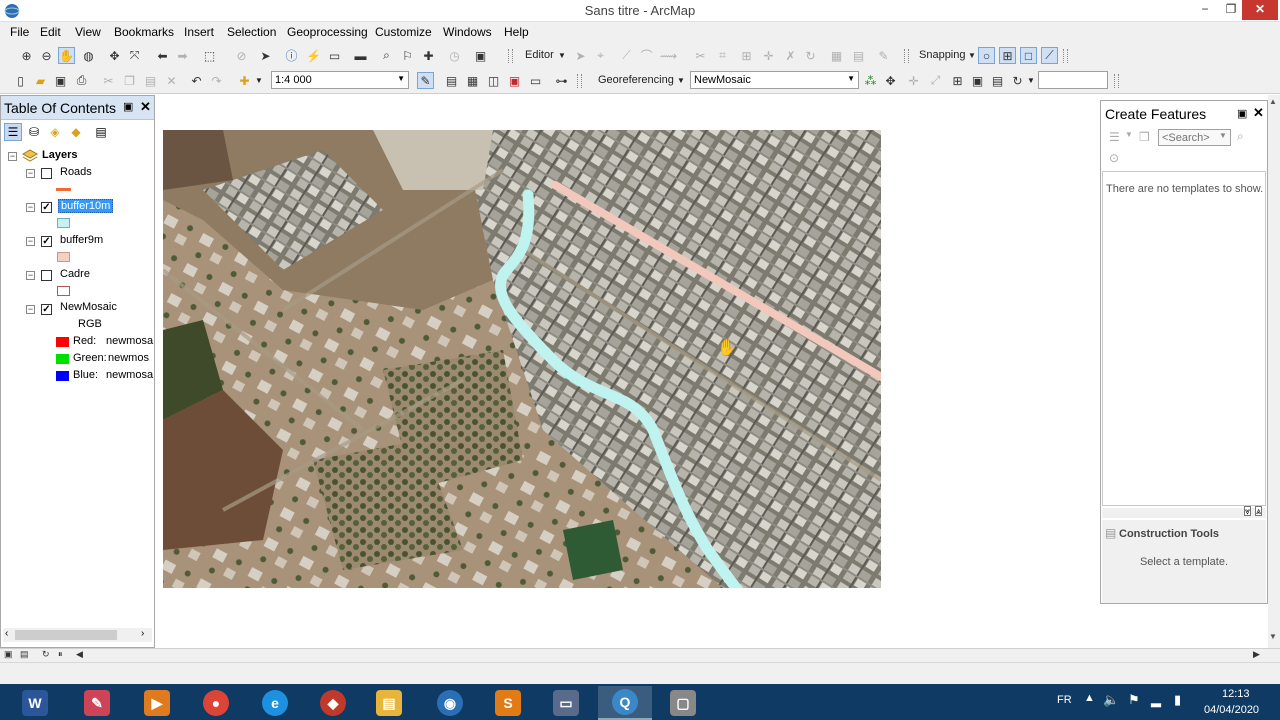 This screenshot has height=720, width=1280. Describe the element at coordinates (561, 80) in the screenshot. I see `model-builder-icon: ⊶` at that location.